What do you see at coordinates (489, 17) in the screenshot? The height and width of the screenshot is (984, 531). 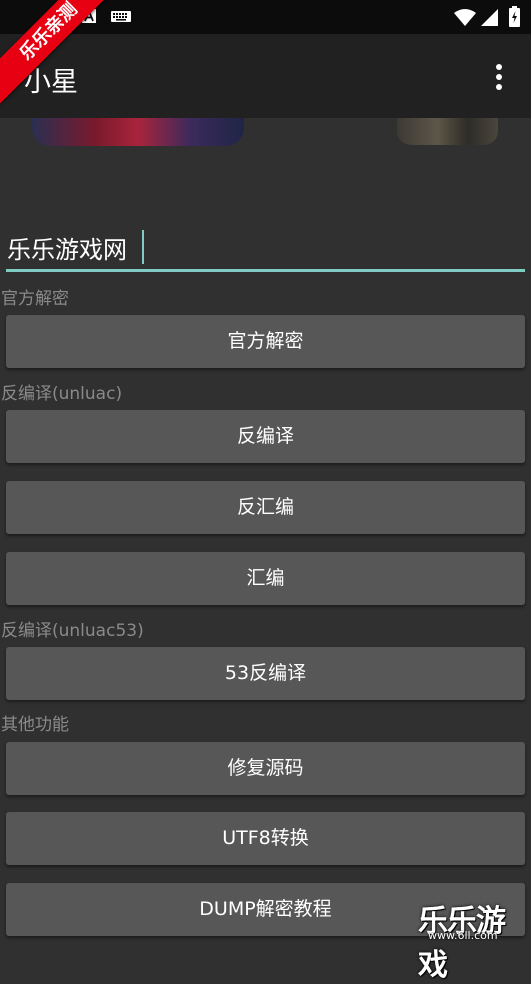 I see `signal-icon` at bounding box center [489, 17].